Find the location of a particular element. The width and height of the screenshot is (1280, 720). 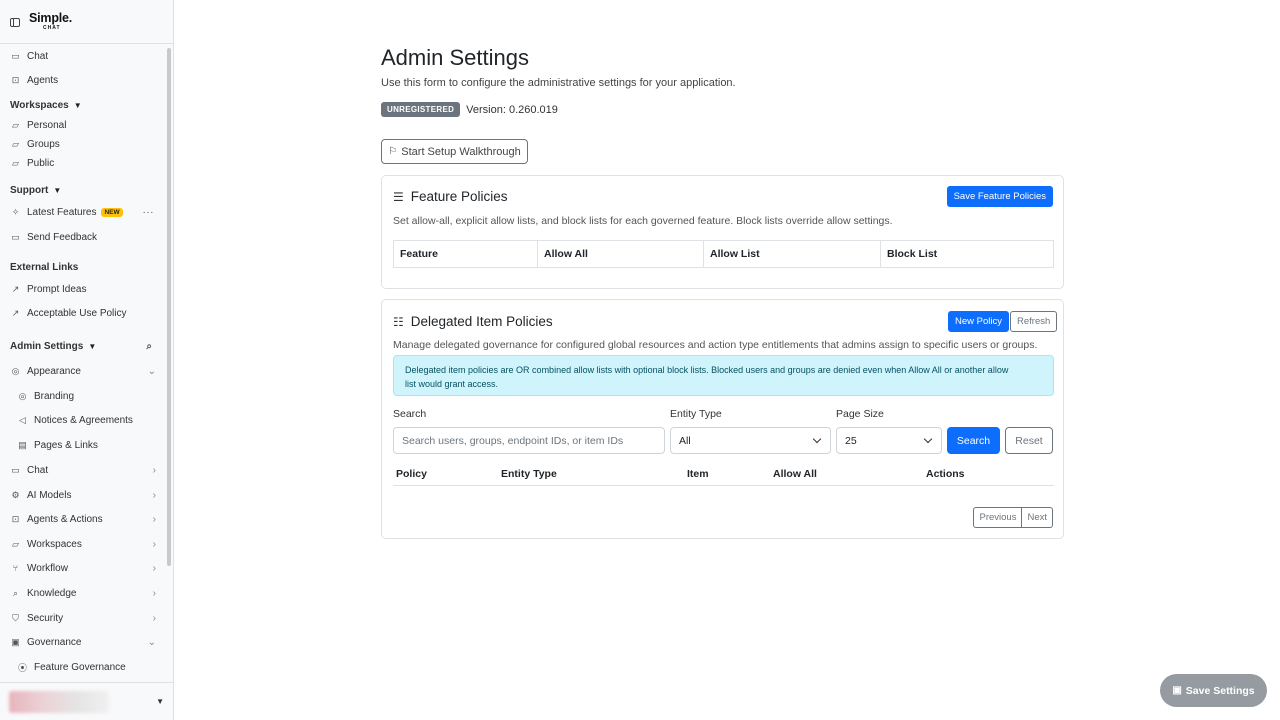

new-policy-button: New Policy is located at coordinates (978, 321).